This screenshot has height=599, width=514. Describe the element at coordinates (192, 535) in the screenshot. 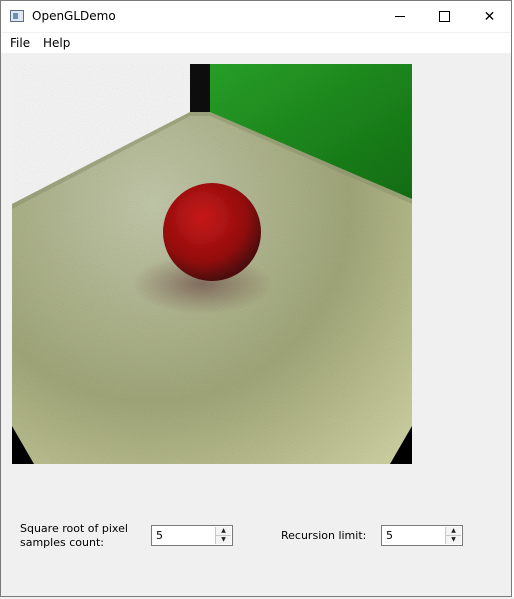

I see `samples-spinbox: 5 ▲ ▼` at that location.